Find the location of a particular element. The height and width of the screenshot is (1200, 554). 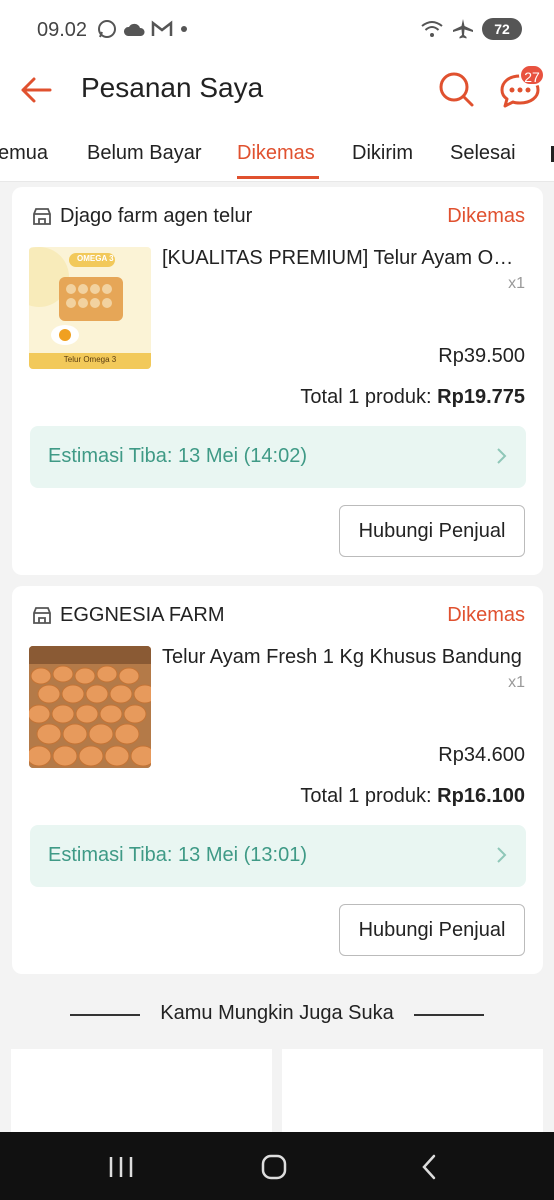

tab-semua: emua is located at coordinates (24, 153).